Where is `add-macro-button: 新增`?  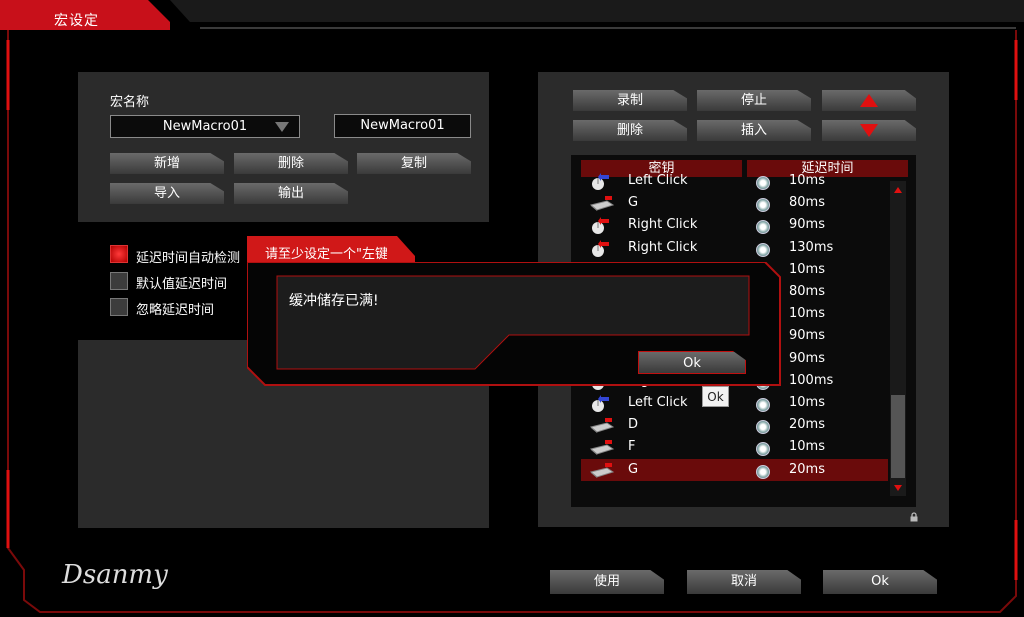
add-macro-button: 新增 is located at coordinates (167, 163).